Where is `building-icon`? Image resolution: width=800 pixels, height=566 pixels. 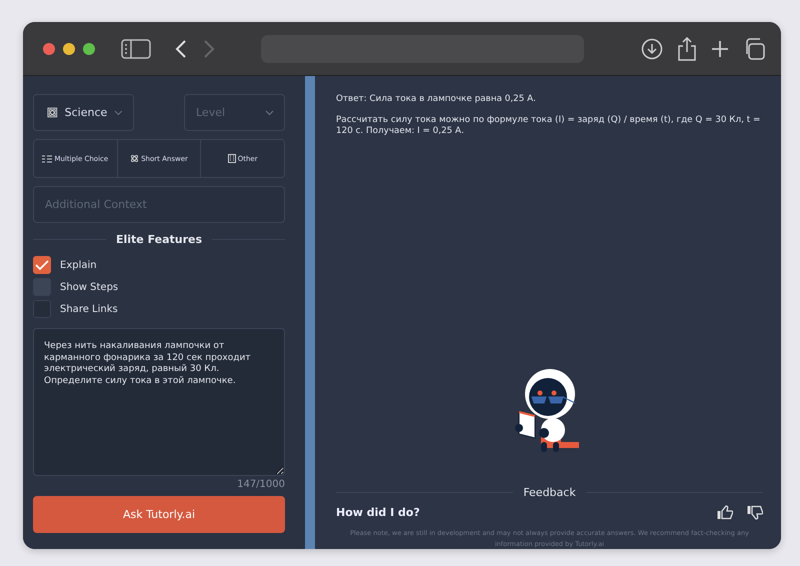 building-icon is located at coordinates (232, 158).